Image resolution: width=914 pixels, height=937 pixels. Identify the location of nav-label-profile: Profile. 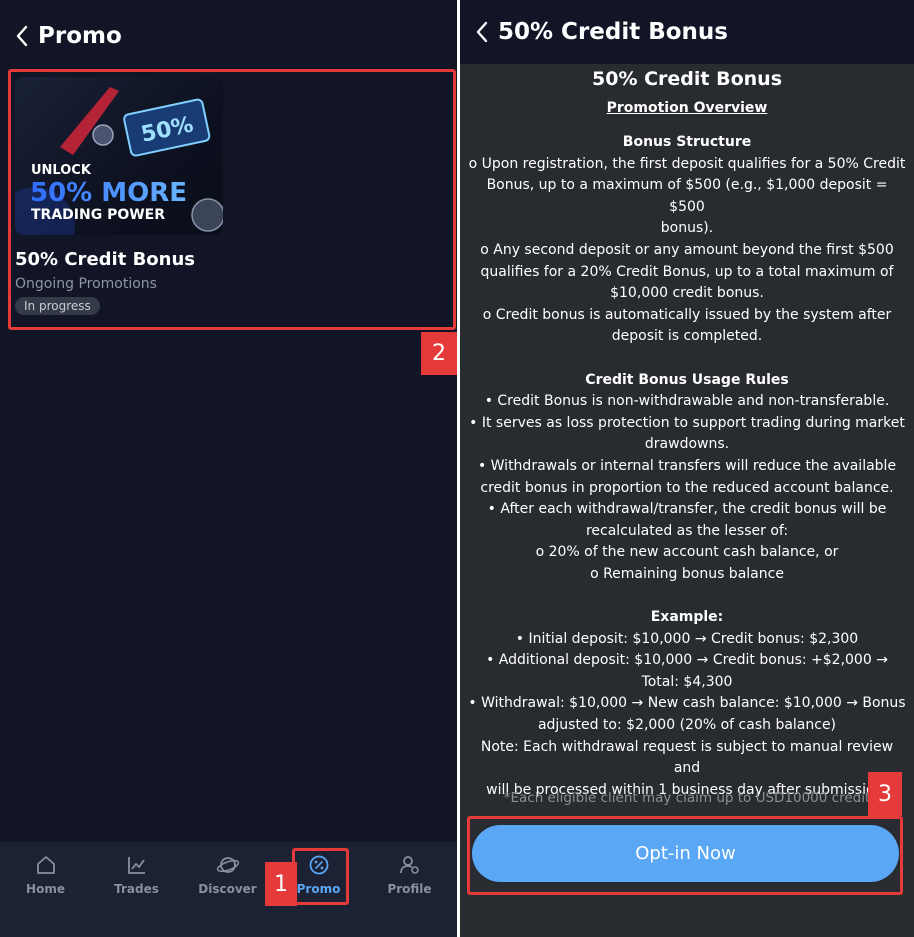
(409, 889).